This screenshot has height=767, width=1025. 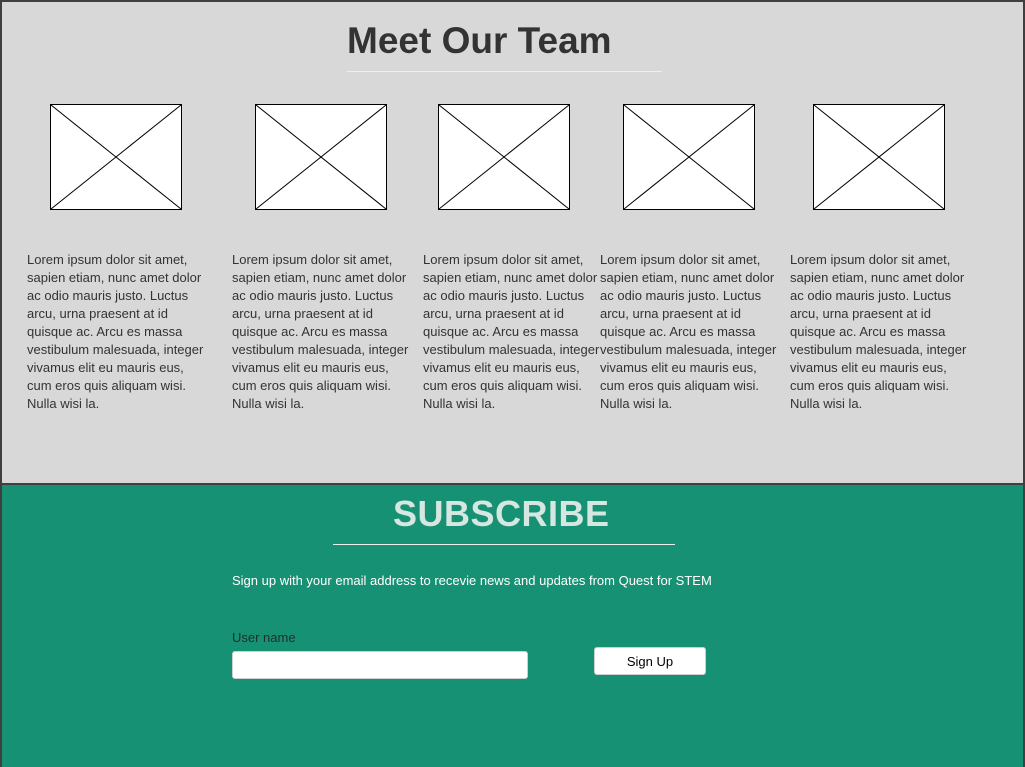 I want to click on team-title: Meet Our Team, so click(x=479, y=40).